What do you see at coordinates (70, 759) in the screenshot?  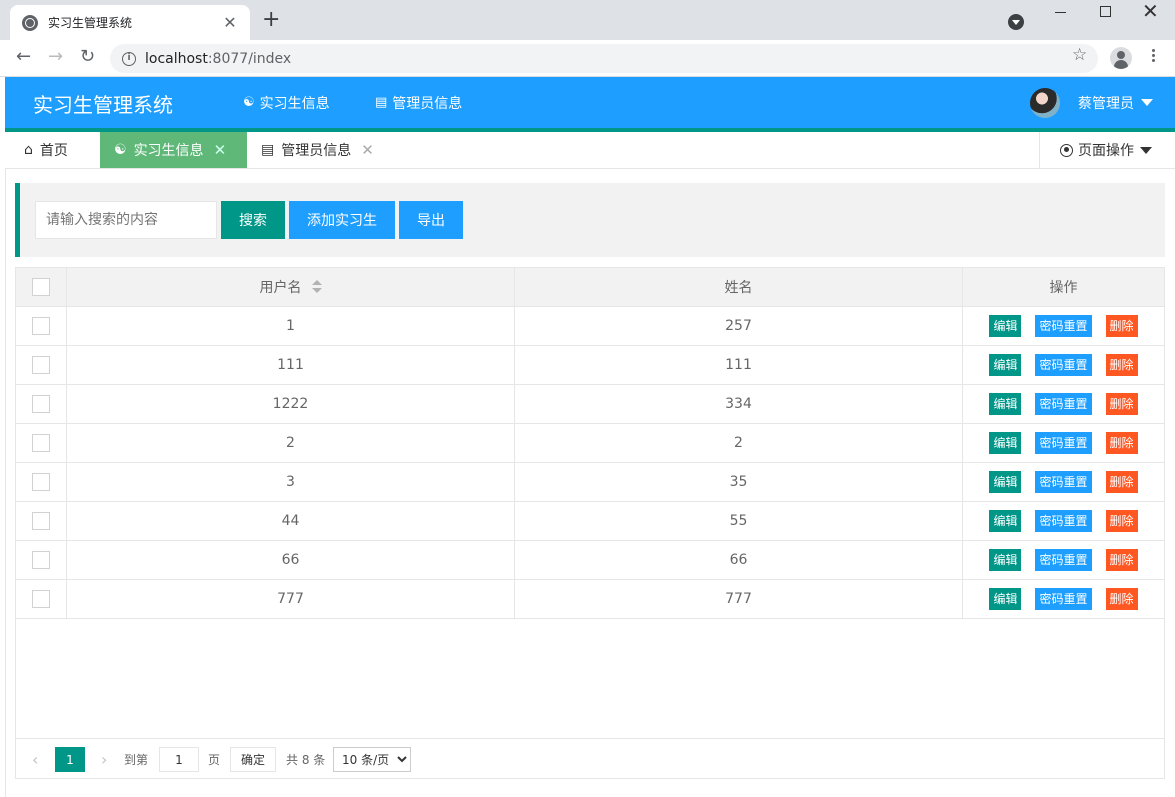 I see `page-current: 1` at bounding box center [70, 759].